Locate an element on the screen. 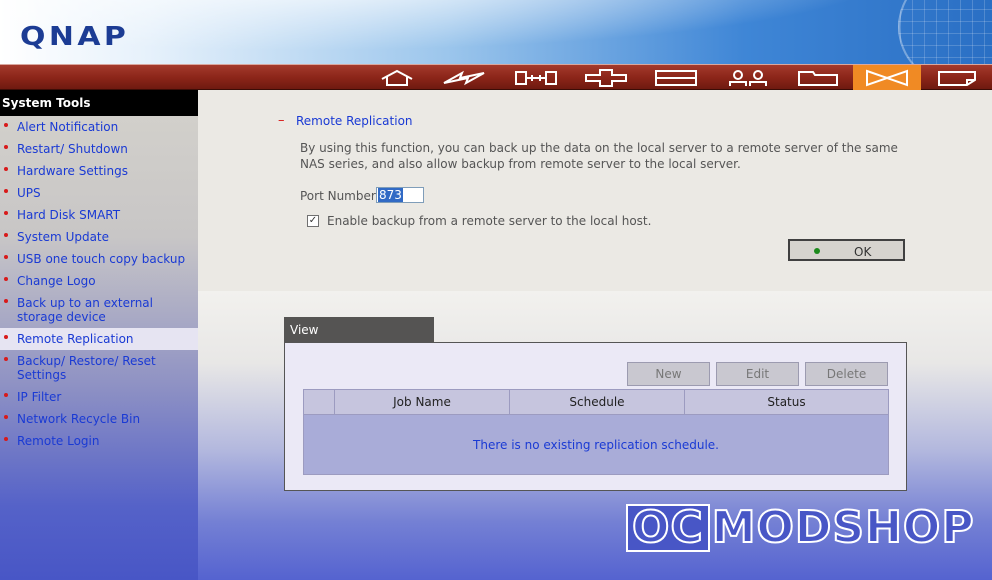 The image size is (992, 580). nav-notes-icon is located at coordinates (957, 77).